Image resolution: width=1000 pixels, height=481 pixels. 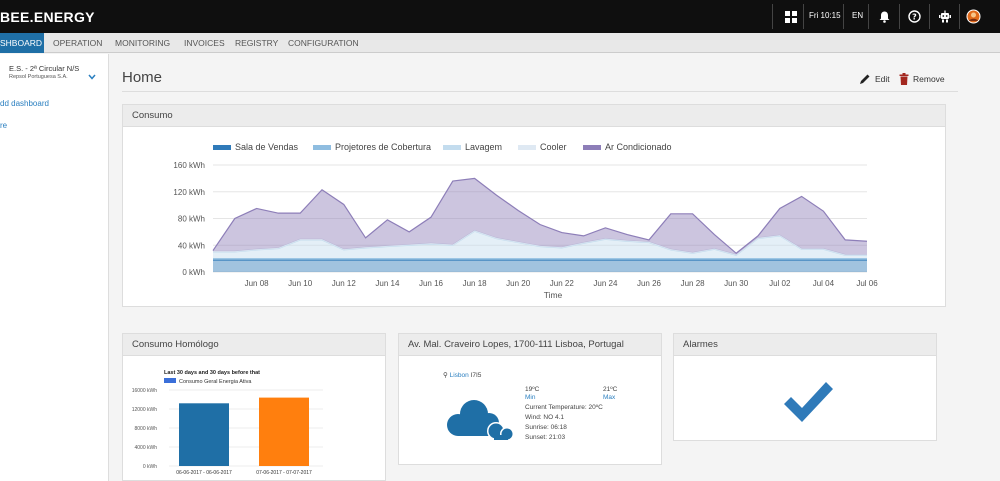 What do you see at coordinates (267, 147) in the screenshot?
I see `legend-label: Sala de Vendas` at bounding box center [267, 147].